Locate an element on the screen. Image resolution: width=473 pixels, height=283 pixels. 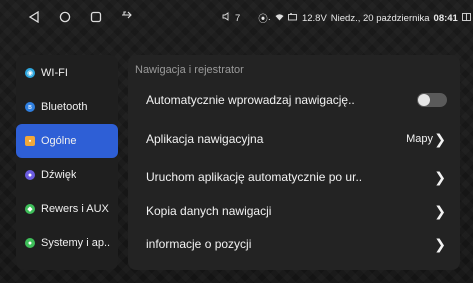
volume-level: 7 is located at coordinates (238, 18).